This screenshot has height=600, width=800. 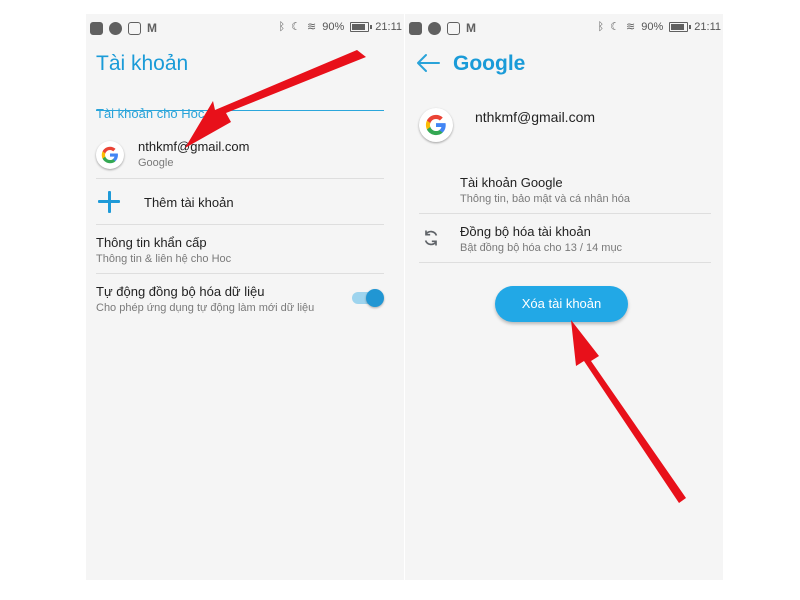 I want to click on account-type: Google, so click(x=156, y=163).